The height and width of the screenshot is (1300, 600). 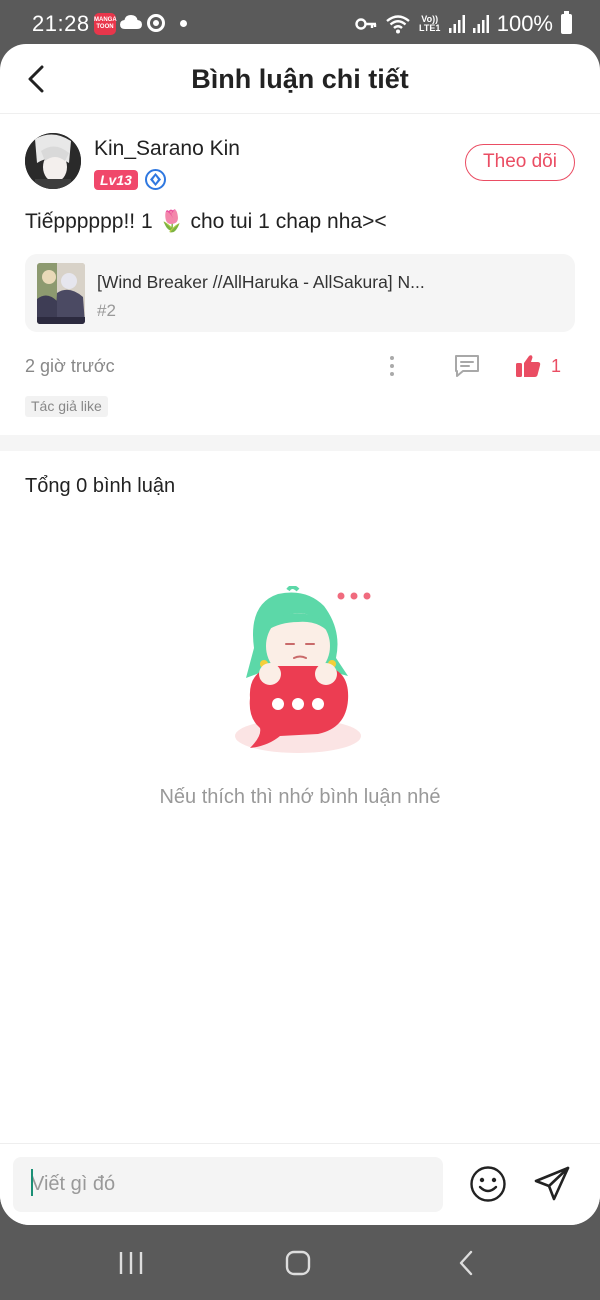 What do you see at coordinates (365, 24) in the screenshot?
I see `key-icon` at bounding box center [365, 24].